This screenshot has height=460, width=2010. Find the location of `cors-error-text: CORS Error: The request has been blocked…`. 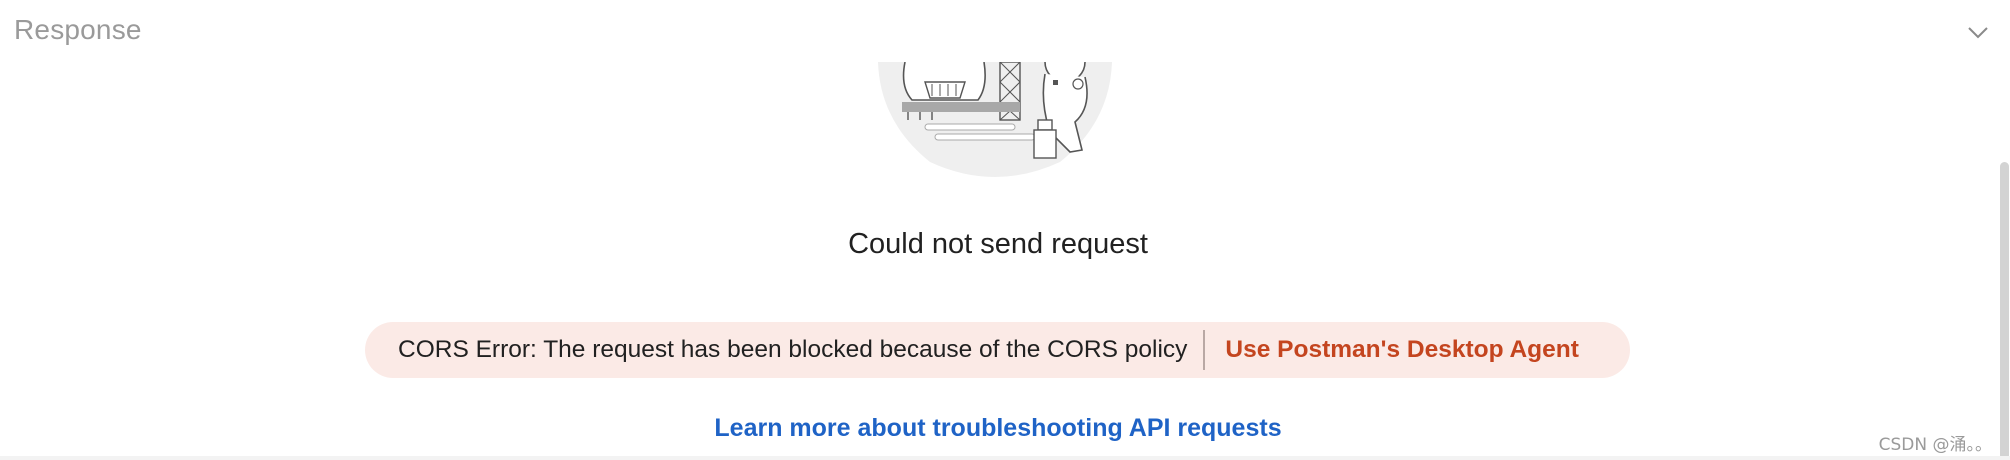

cors-error-text: CORS Error: The request has been blocked… is located at coordinates (793, 349).